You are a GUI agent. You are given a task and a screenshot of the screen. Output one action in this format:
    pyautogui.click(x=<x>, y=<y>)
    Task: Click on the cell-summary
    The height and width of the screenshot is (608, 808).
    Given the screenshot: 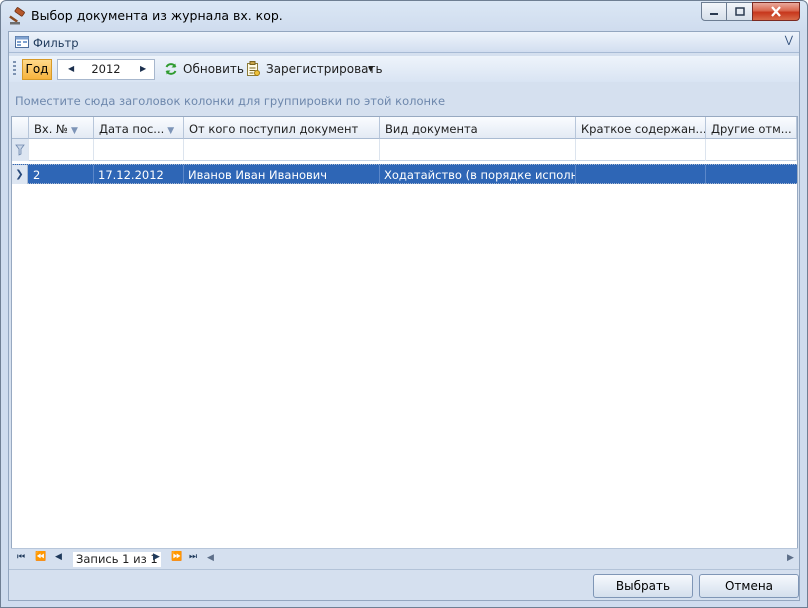 What is the action you would take?
    pyautogui.click(x=641, y=174)
    